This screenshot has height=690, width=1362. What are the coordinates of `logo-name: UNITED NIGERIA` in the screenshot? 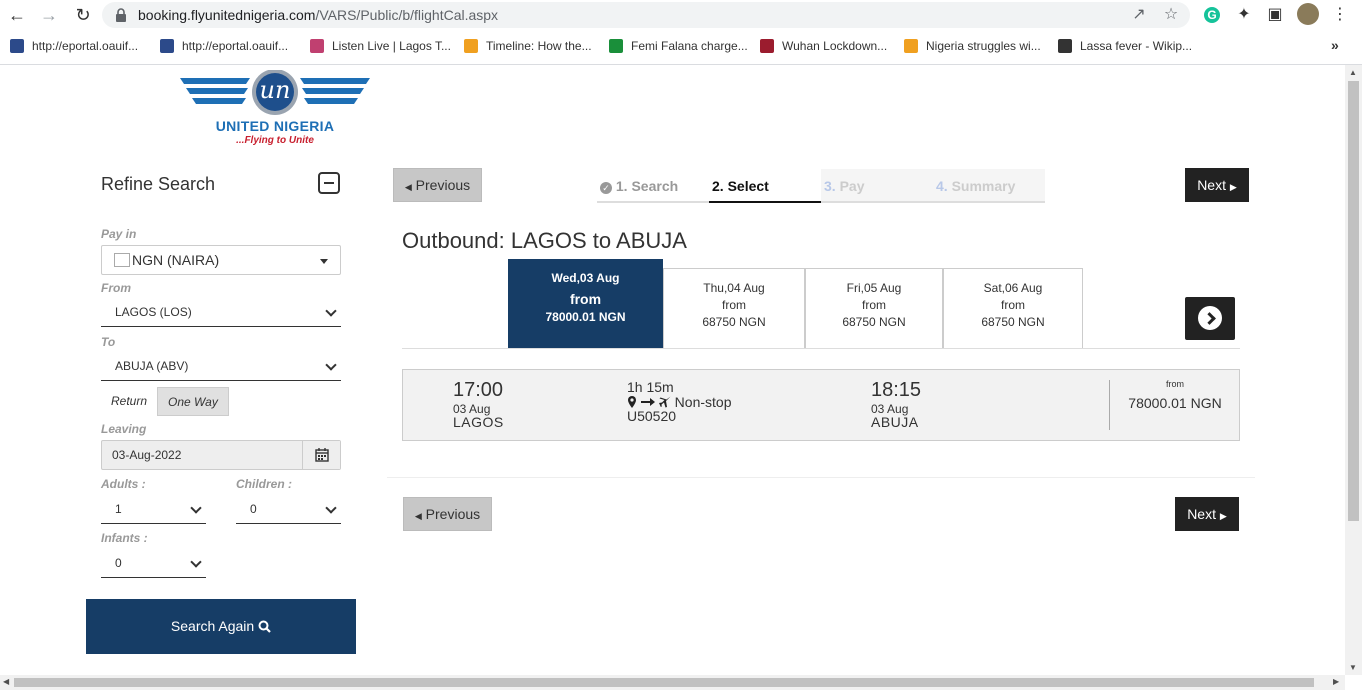 It's located at (275, 126).